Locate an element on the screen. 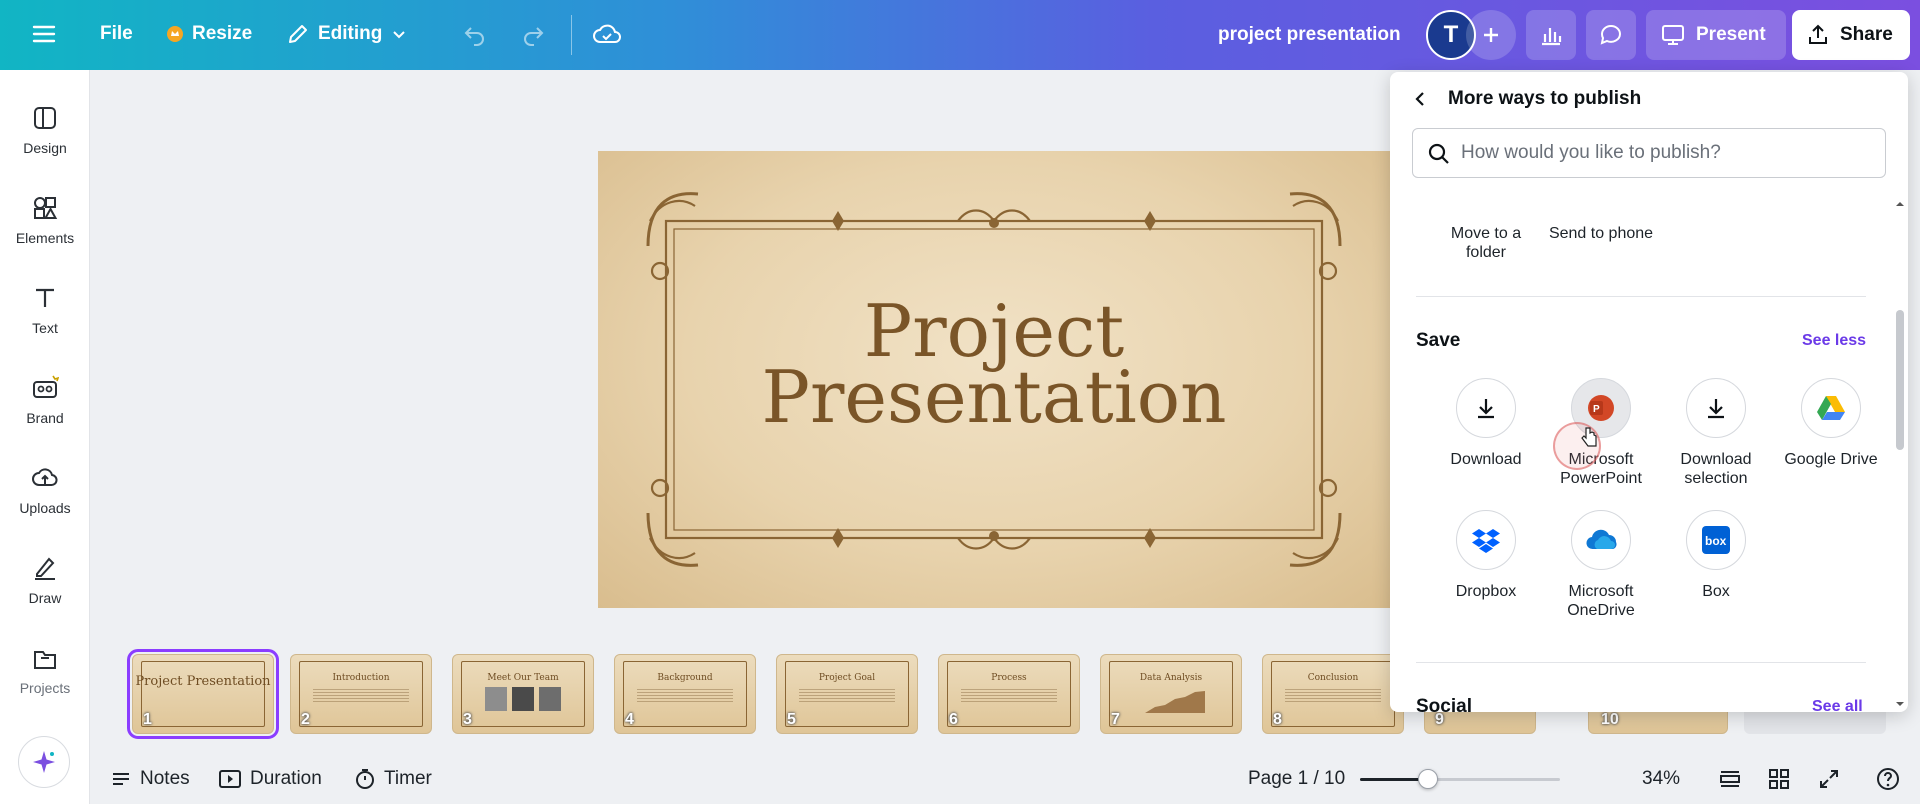 Image resolution: width=1920 pixels, height=804 pixels. chevron-down-icon is located at coordinates (399, 35).